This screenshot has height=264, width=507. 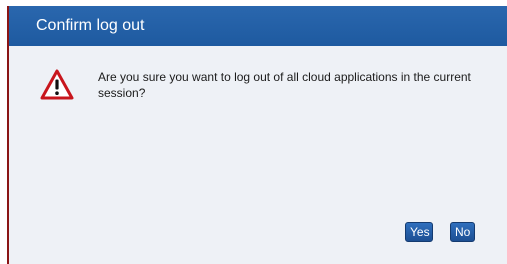 I want to click on warning-icon, so click(x=57, y=84).